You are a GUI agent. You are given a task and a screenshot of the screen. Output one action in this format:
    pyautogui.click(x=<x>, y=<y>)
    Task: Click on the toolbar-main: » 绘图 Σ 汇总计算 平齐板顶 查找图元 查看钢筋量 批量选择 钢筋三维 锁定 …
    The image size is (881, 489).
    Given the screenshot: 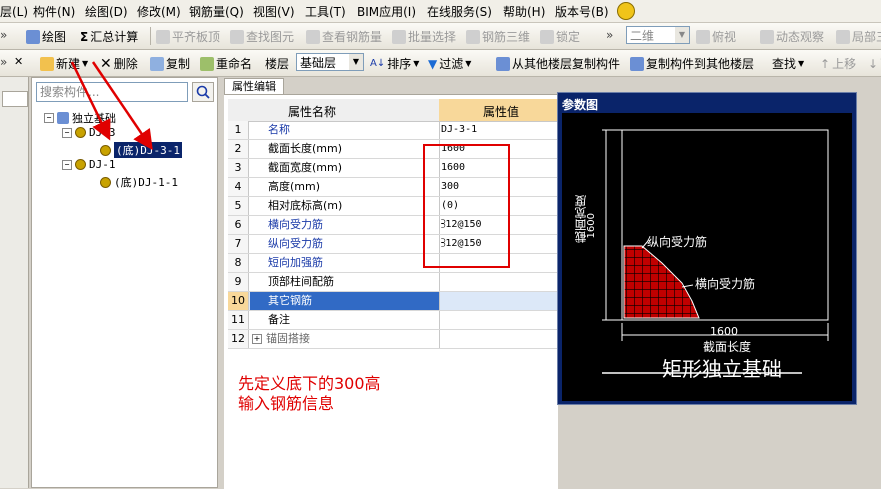 What is the action you would take?
    pyautogui.click(x=440, y=36)
    